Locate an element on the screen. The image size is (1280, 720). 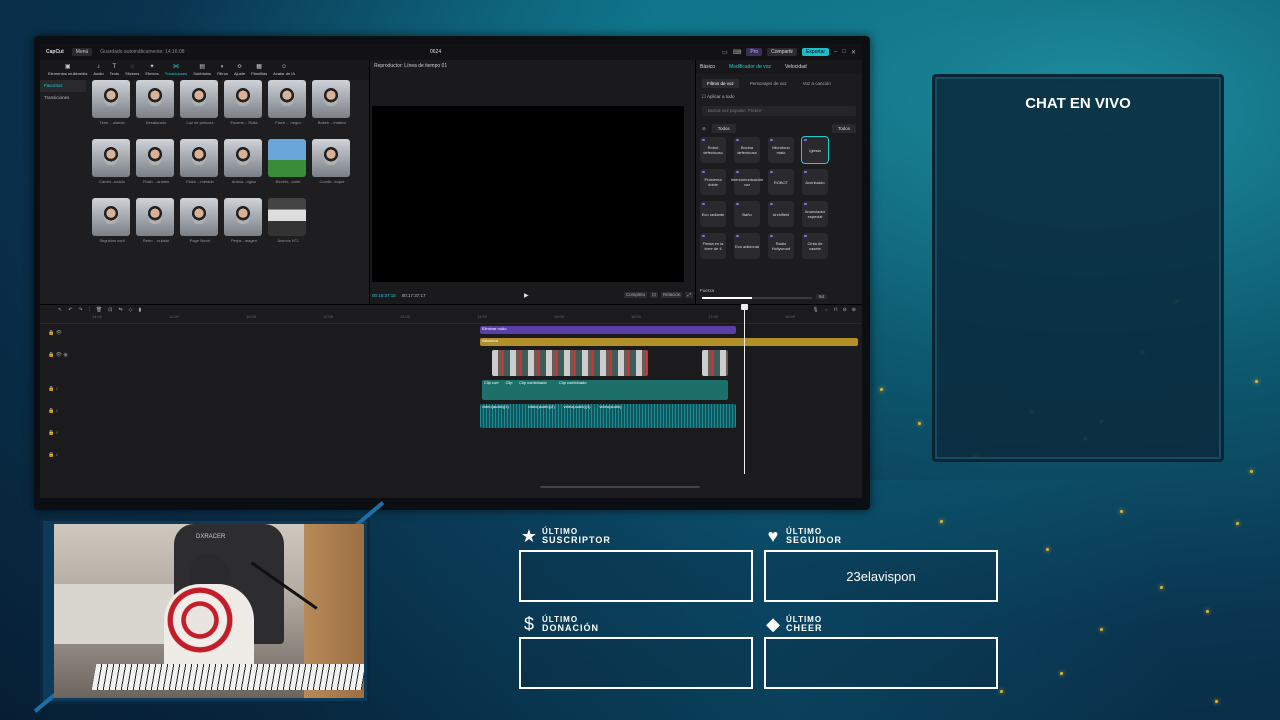
voice-filter-item: Archifield is located at coordinates (781, 214).